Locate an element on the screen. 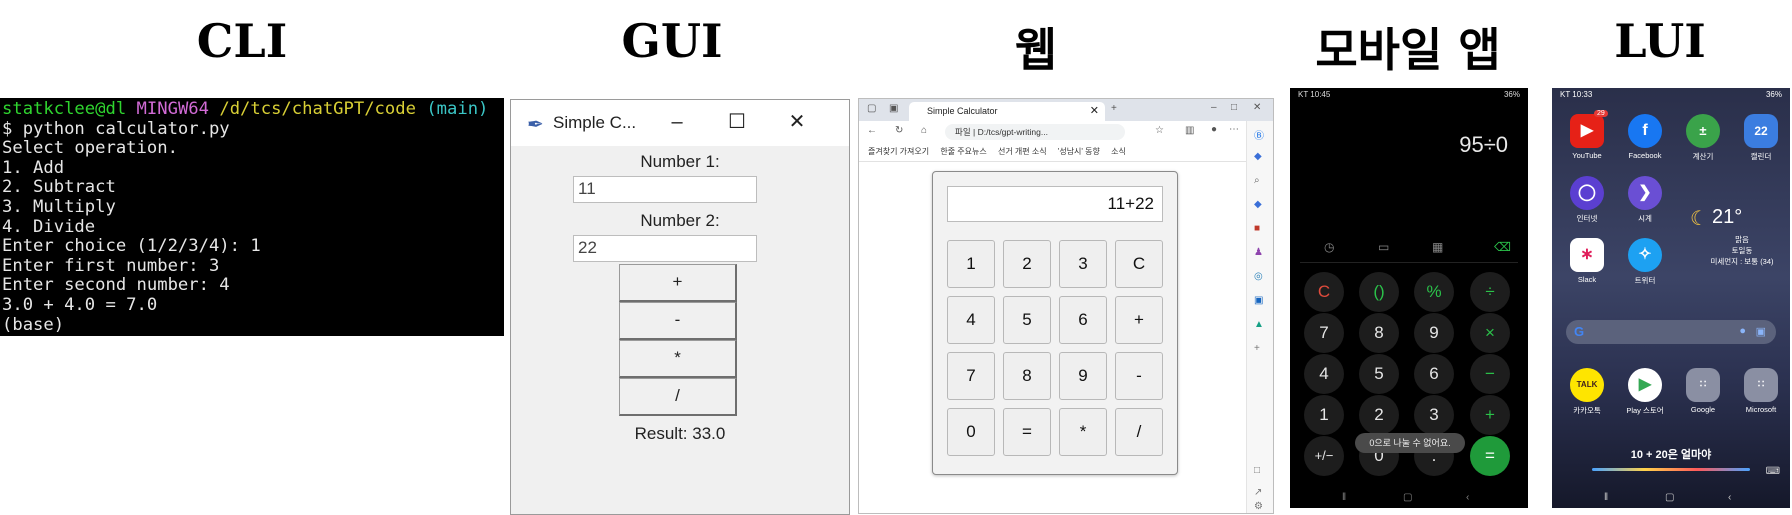  app-slack: ∗ Slack is located at coordinates (1587, 261).